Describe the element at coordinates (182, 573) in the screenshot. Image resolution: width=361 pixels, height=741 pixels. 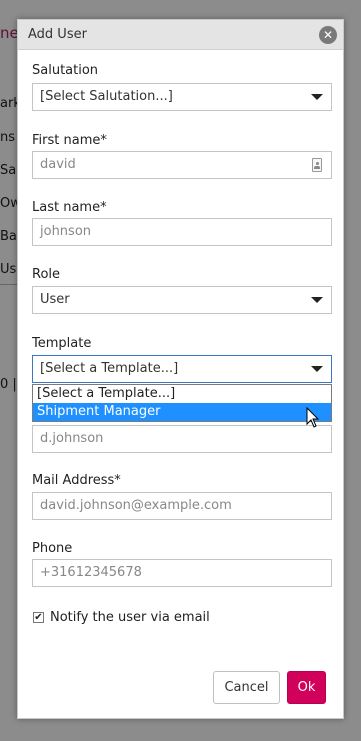
I see `phone-input: +31612345678` at that location.